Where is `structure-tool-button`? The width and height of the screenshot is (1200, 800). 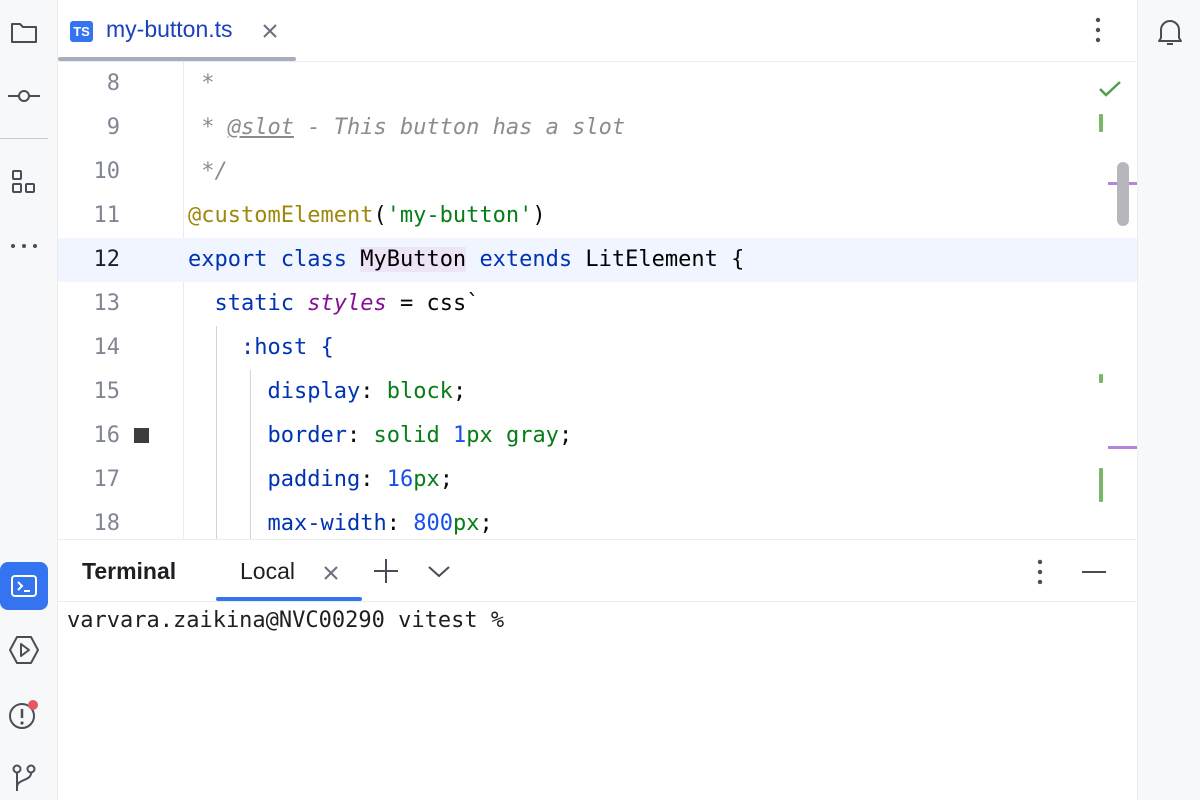 structure-tool-button is located at coordinates (24, 182).